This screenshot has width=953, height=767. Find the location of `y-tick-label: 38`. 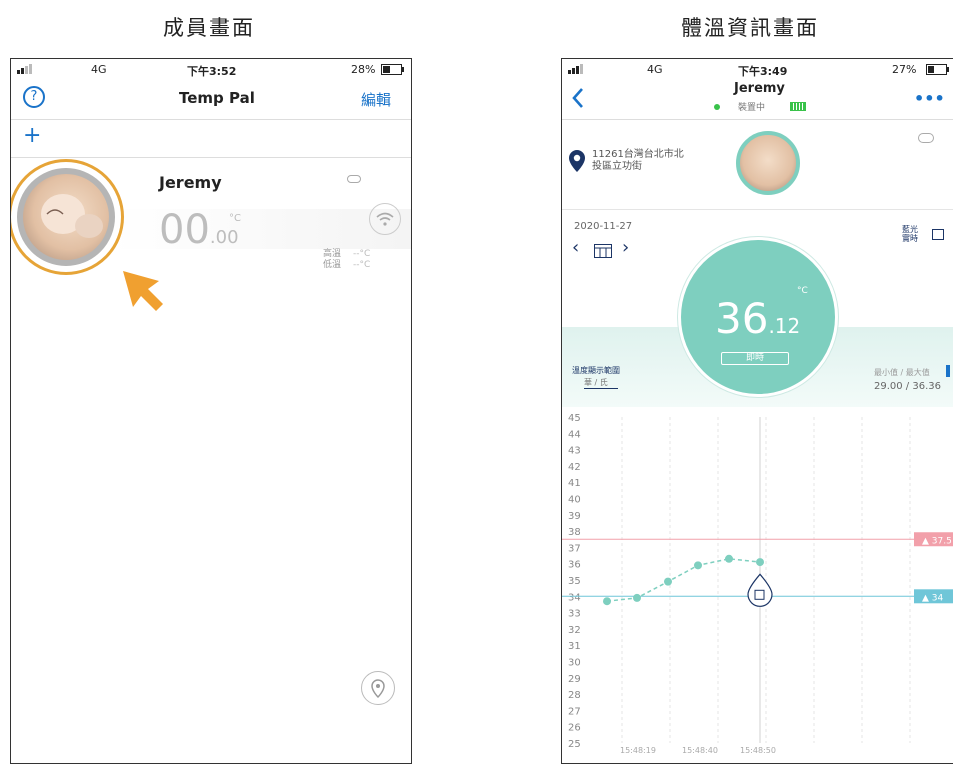

y-tick-label: 38 is located at coordinates (574, 532).